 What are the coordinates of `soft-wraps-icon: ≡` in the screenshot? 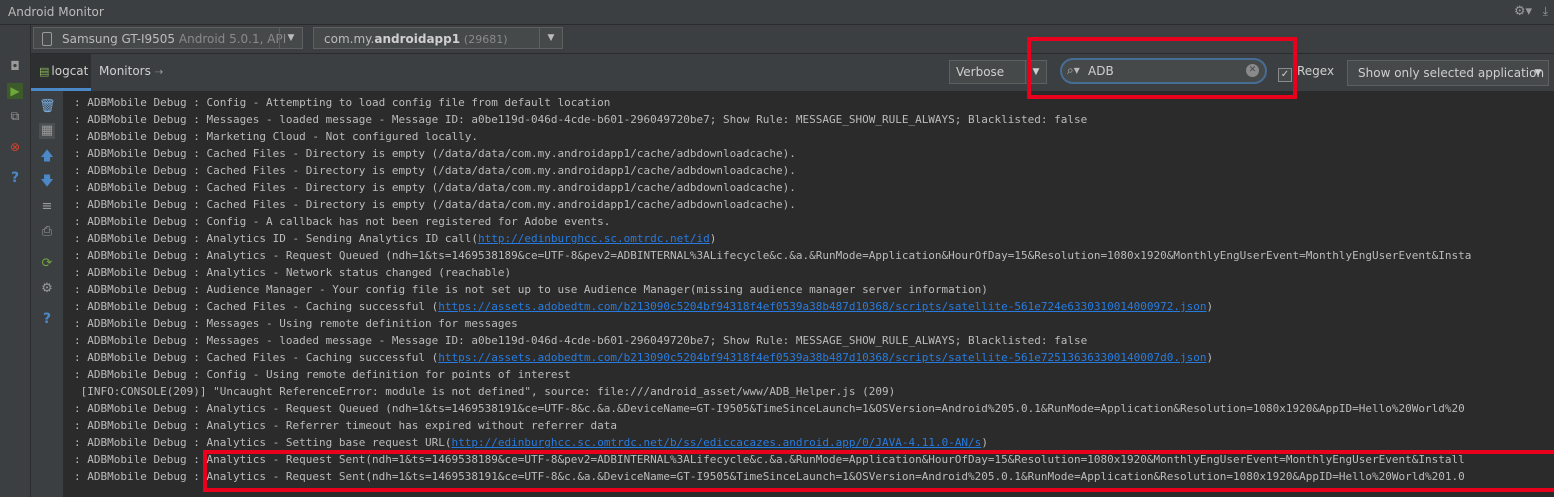 It's located at (47, 207).